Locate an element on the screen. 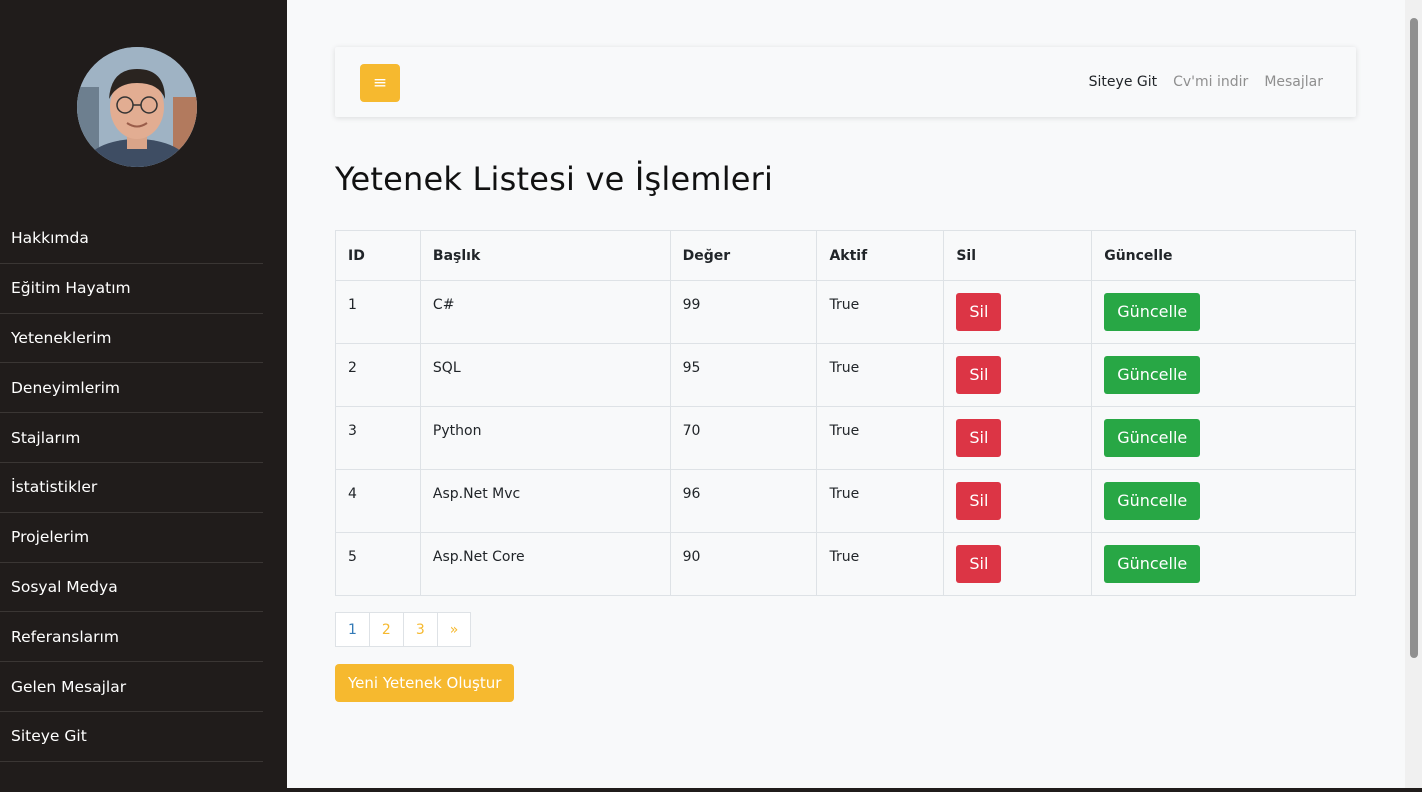 The height and width of the screenshot is (792, 1422). cell-id: 3 is located at coordinates (378, 438).